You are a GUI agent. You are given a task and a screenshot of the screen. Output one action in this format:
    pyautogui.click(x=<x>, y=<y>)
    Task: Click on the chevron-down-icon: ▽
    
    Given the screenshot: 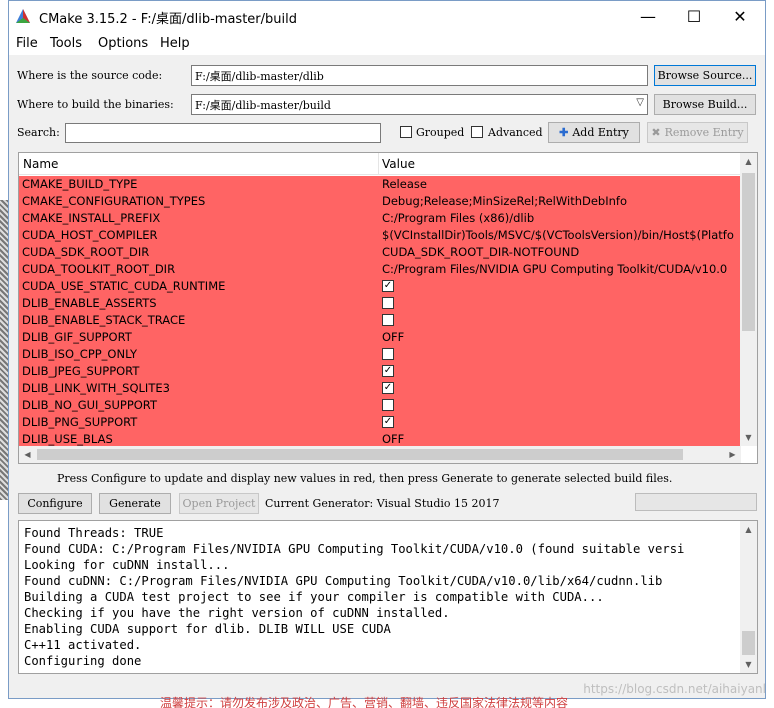 What is the action you would take?
    pyautogui.click(x=640, y=102)
    